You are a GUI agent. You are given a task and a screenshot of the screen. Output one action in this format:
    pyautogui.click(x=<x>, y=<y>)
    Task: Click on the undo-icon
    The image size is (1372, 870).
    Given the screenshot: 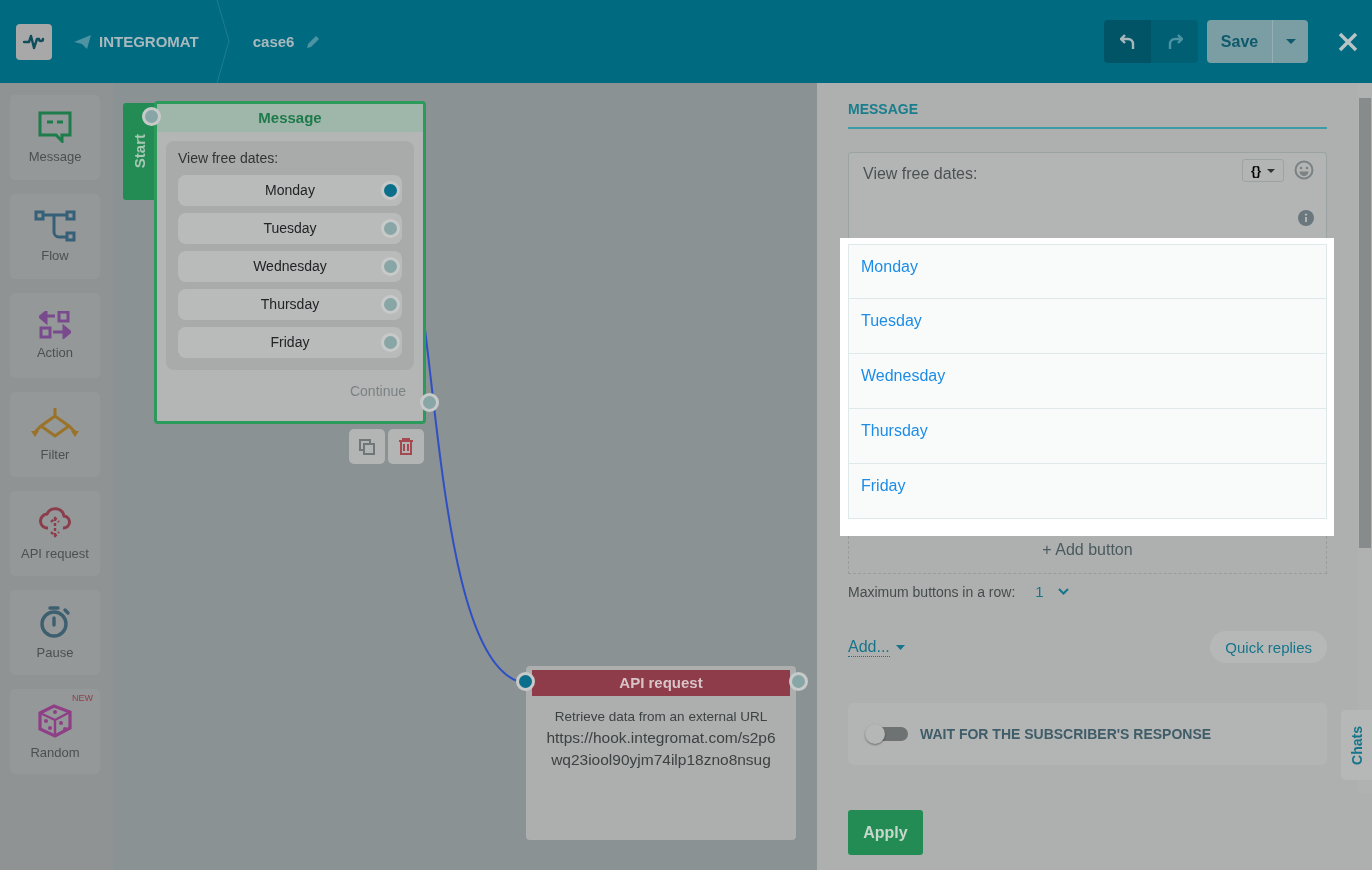 What is the action you would take?
    pyautogui.click(x=1127, y=41)
    